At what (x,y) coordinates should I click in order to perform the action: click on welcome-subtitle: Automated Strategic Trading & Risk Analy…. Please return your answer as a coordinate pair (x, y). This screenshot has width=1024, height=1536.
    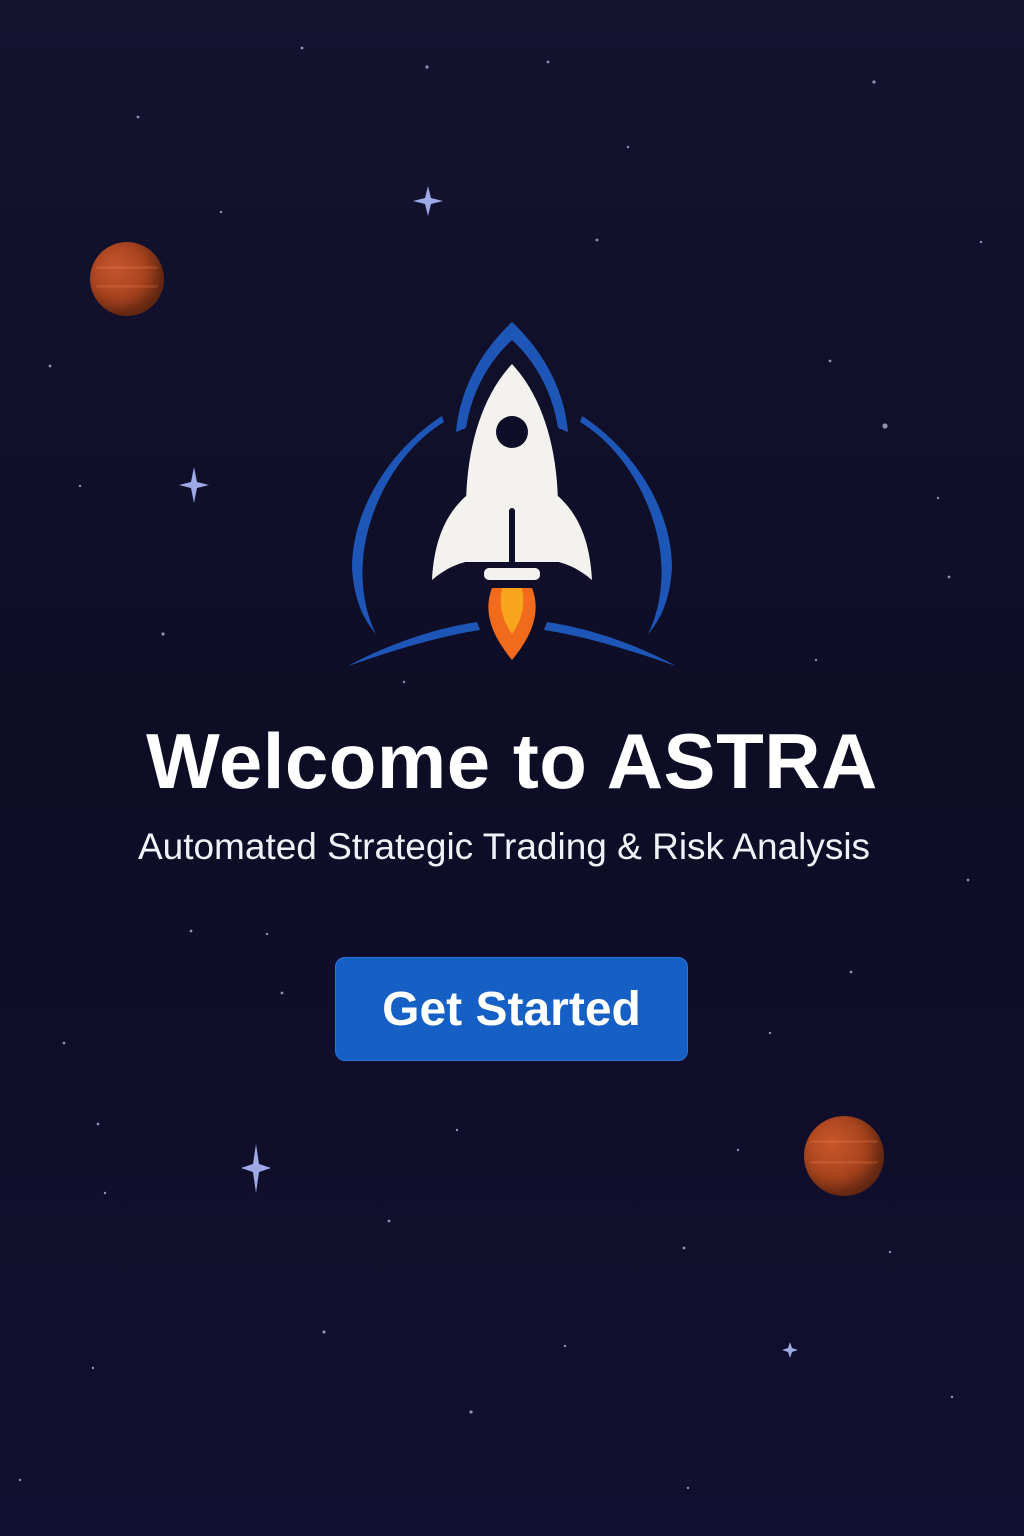
    Looking at the image, I should click on (504, 846).